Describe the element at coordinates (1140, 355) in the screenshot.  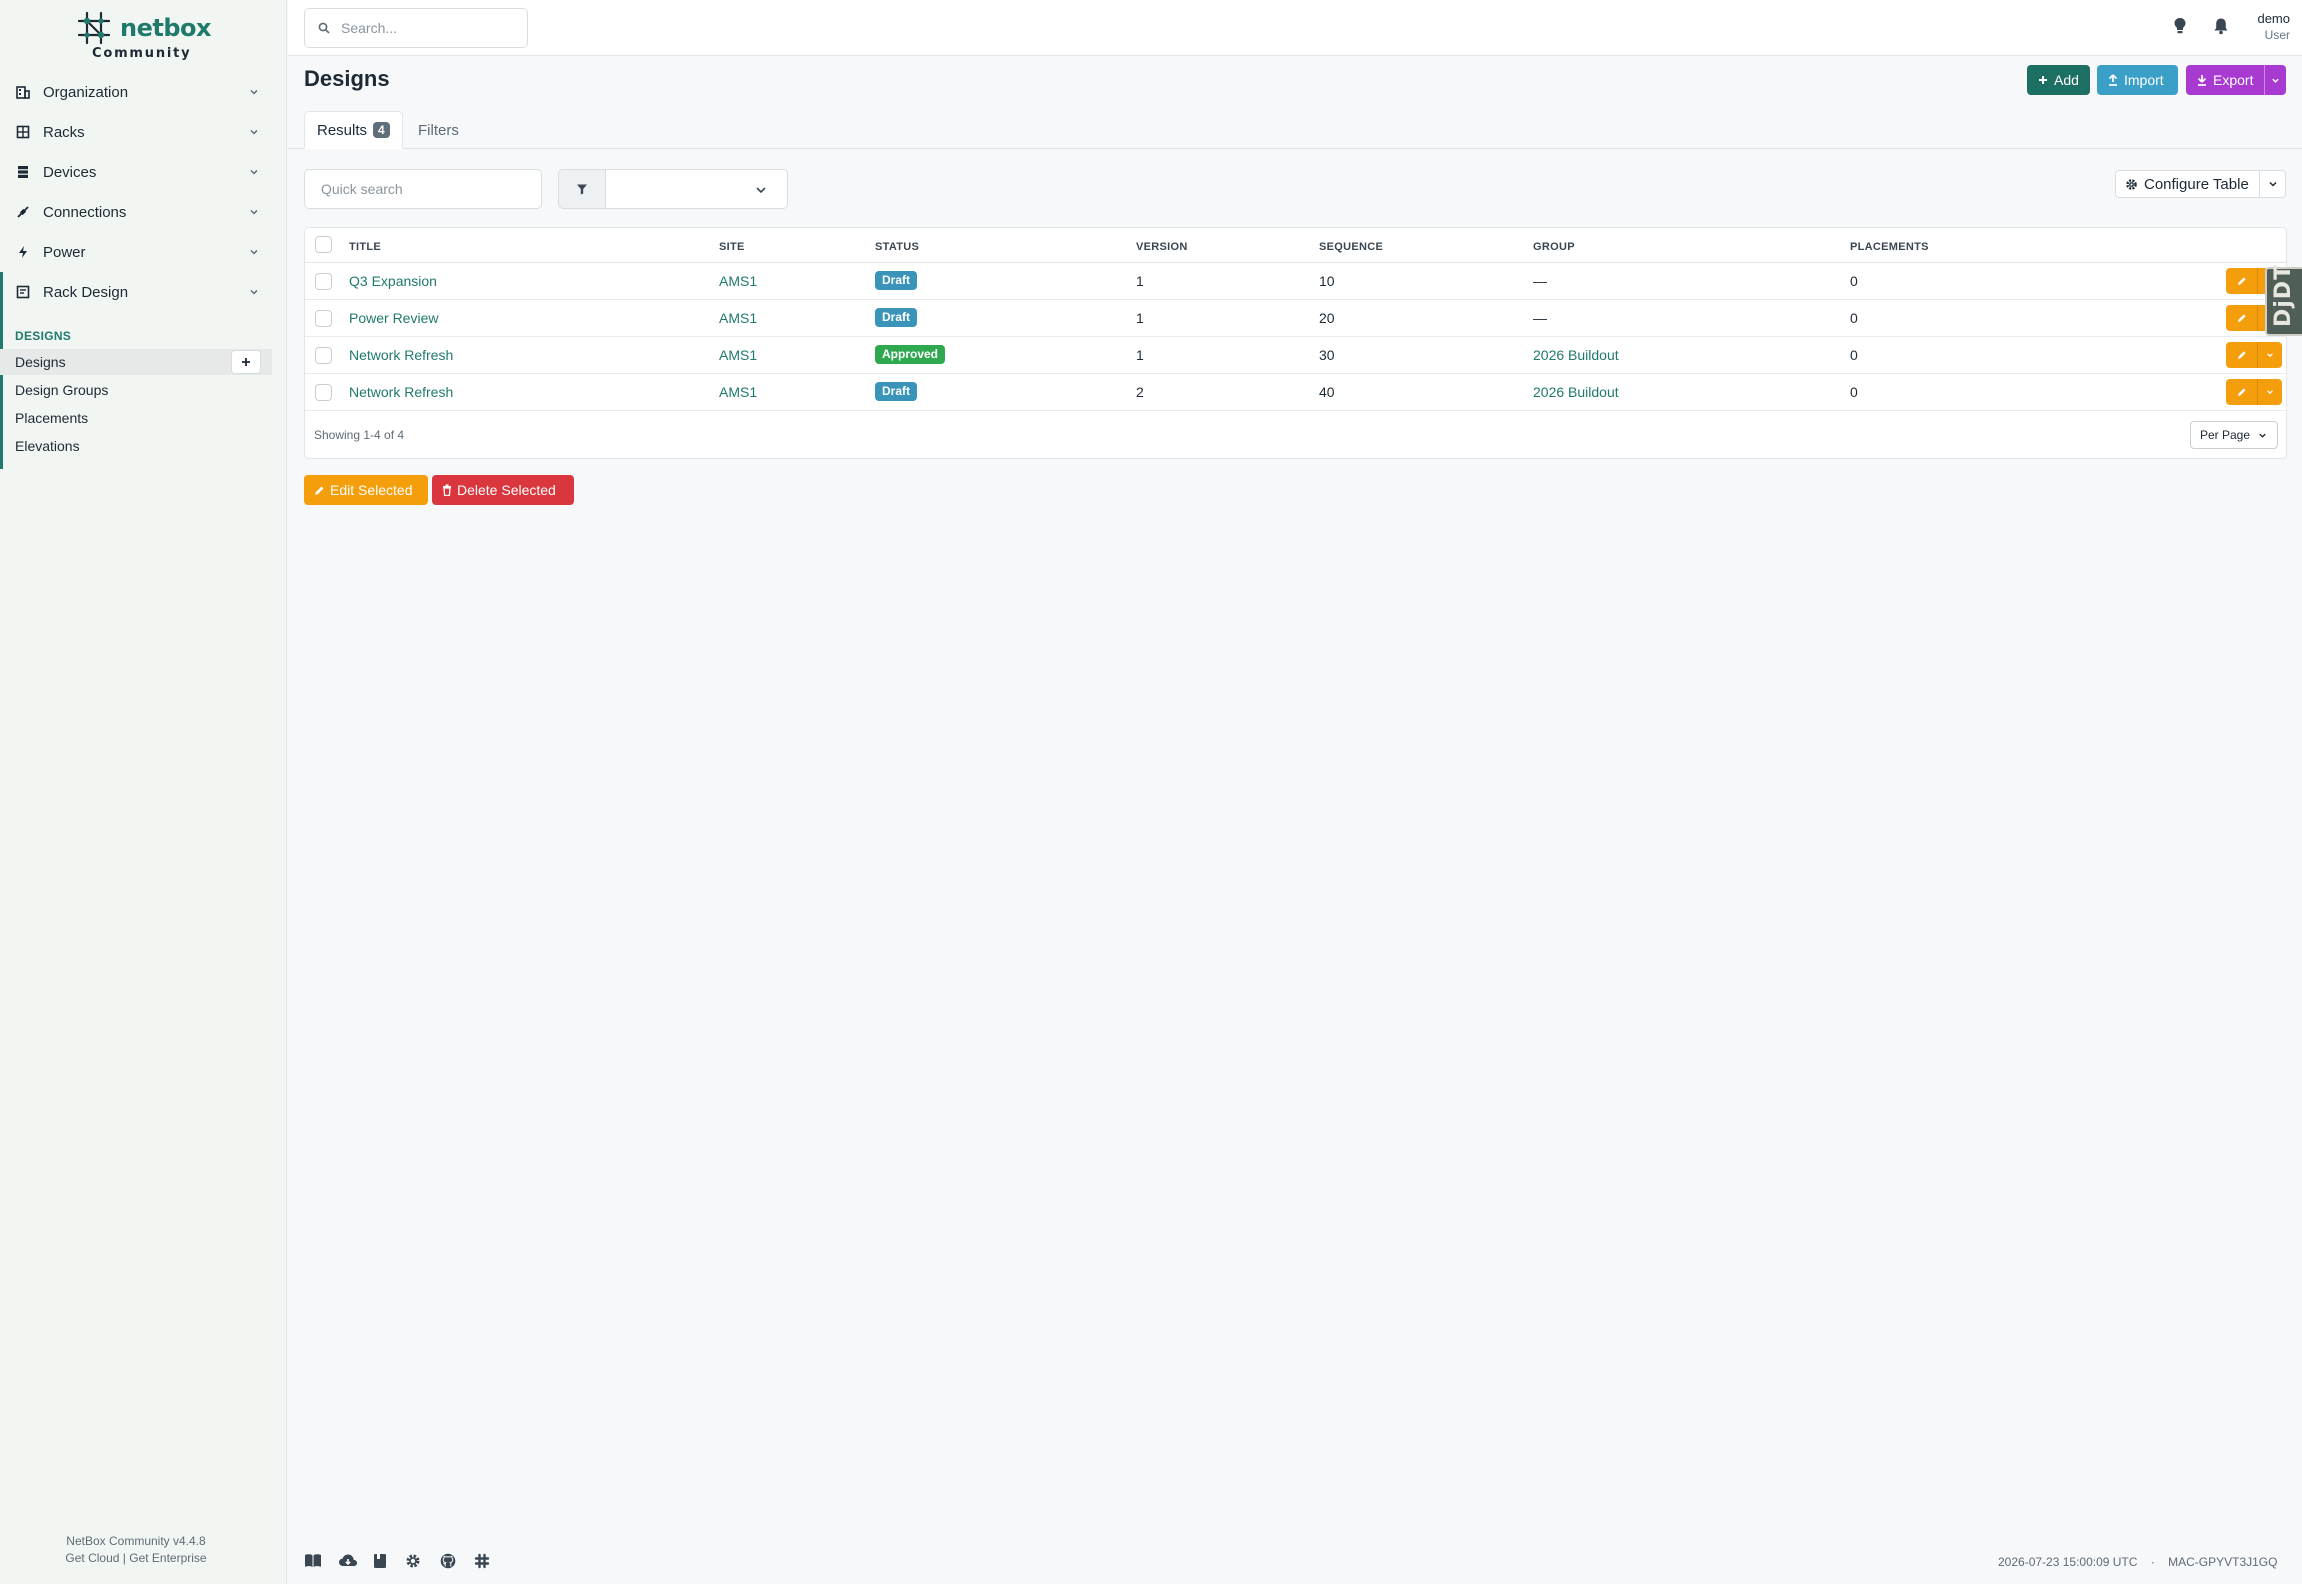
I see `version-cell: 1` at that location.